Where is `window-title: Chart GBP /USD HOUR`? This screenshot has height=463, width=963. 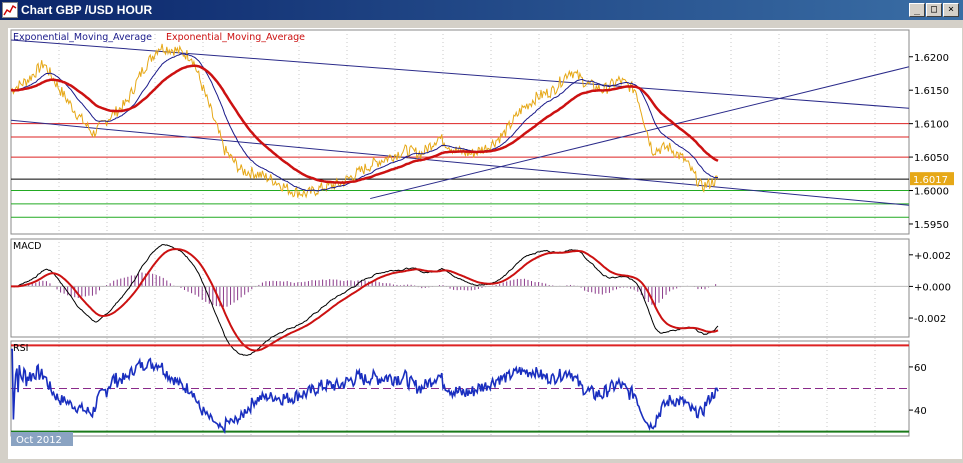 window-title: Chart GBP /USD HOUR is located at coordinates (87, 10).